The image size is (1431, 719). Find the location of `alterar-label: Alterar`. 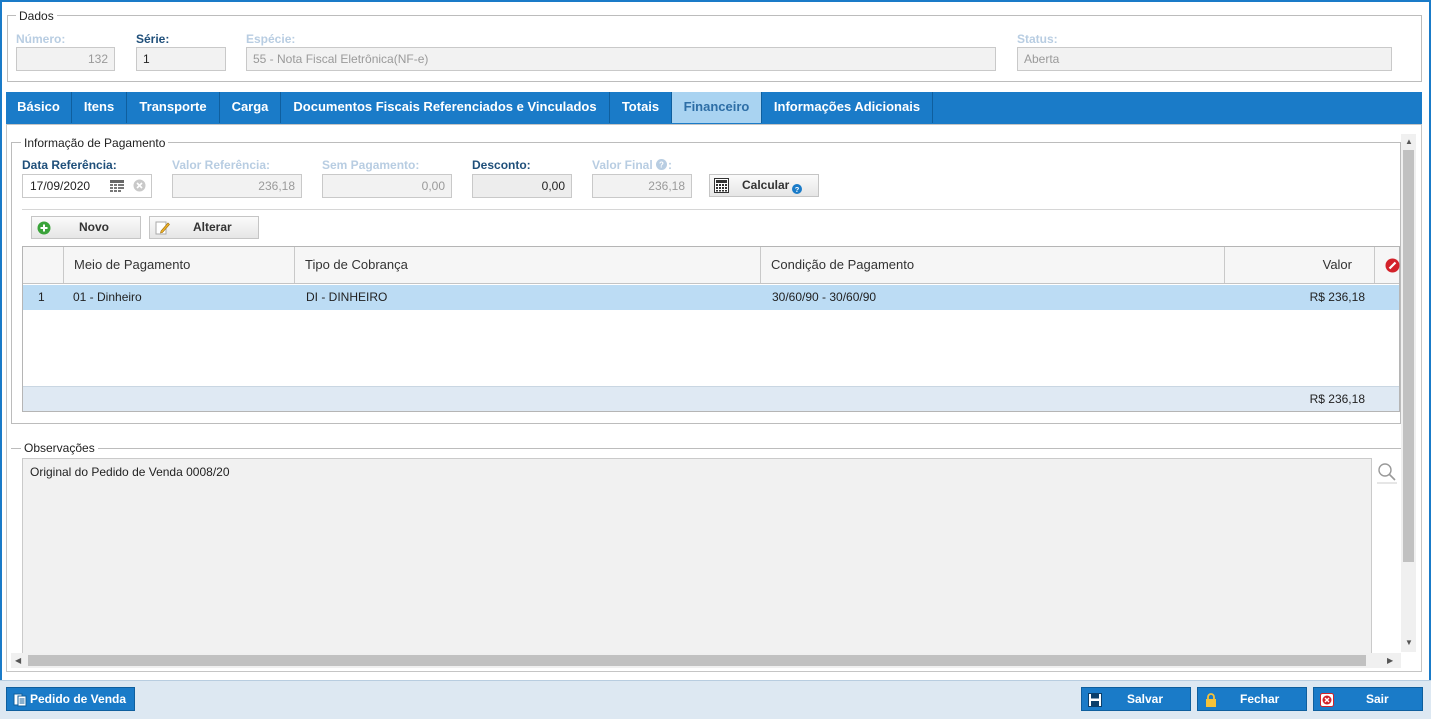

alterar-label: Alterar is located at coordinates (212, 227).